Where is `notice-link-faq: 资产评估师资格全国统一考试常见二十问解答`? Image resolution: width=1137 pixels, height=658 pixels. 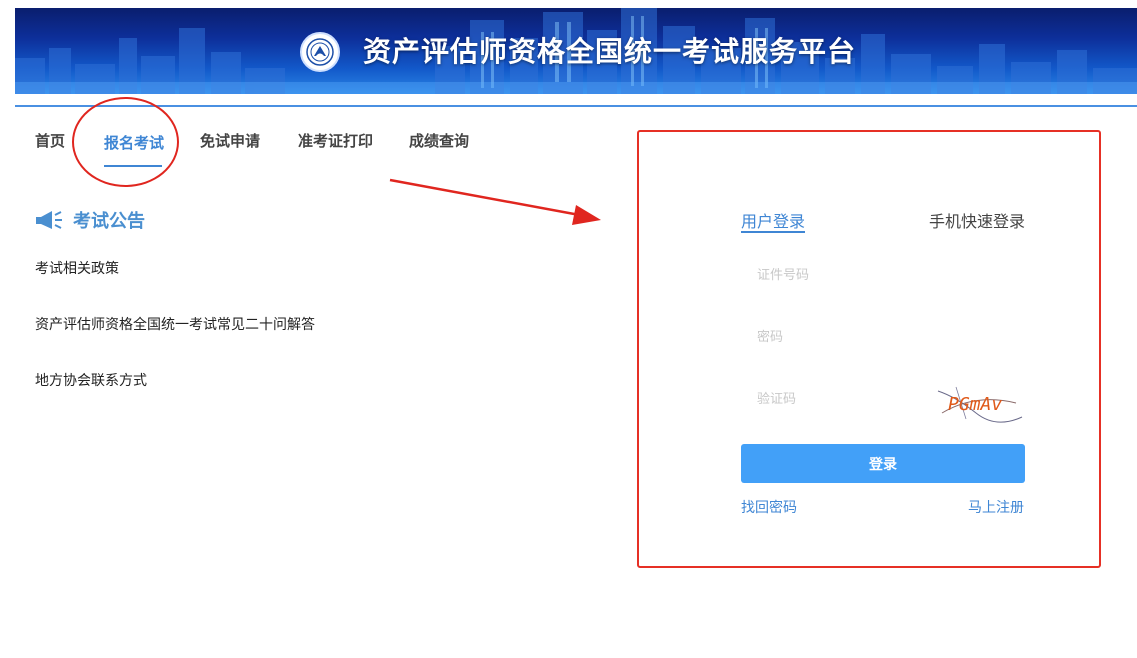
notice-link-faq: 资产评估师资格全国统一考试常见二十问解答 is located at coordinates (175, 324).